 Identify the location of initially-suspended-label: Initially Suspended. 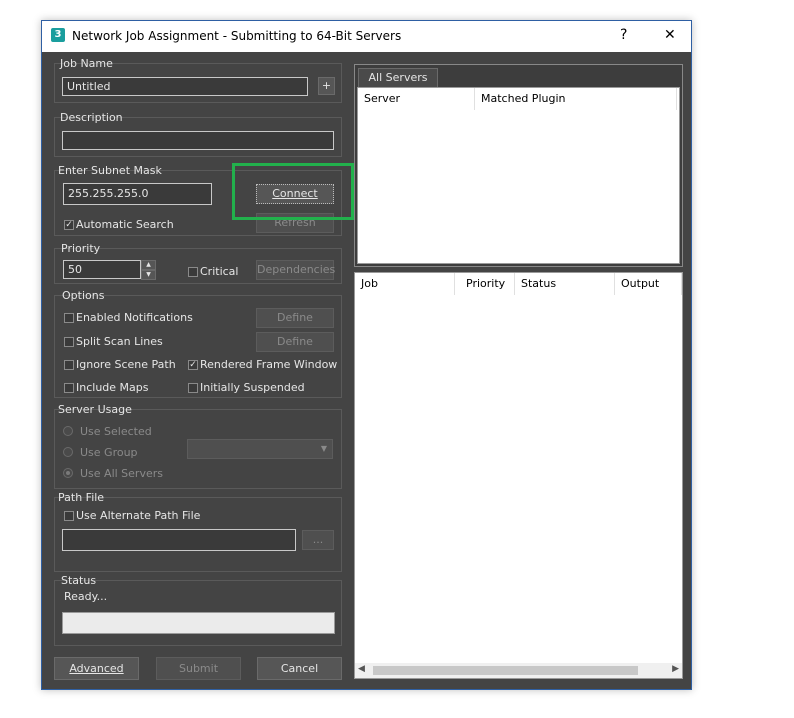
(252, 387).